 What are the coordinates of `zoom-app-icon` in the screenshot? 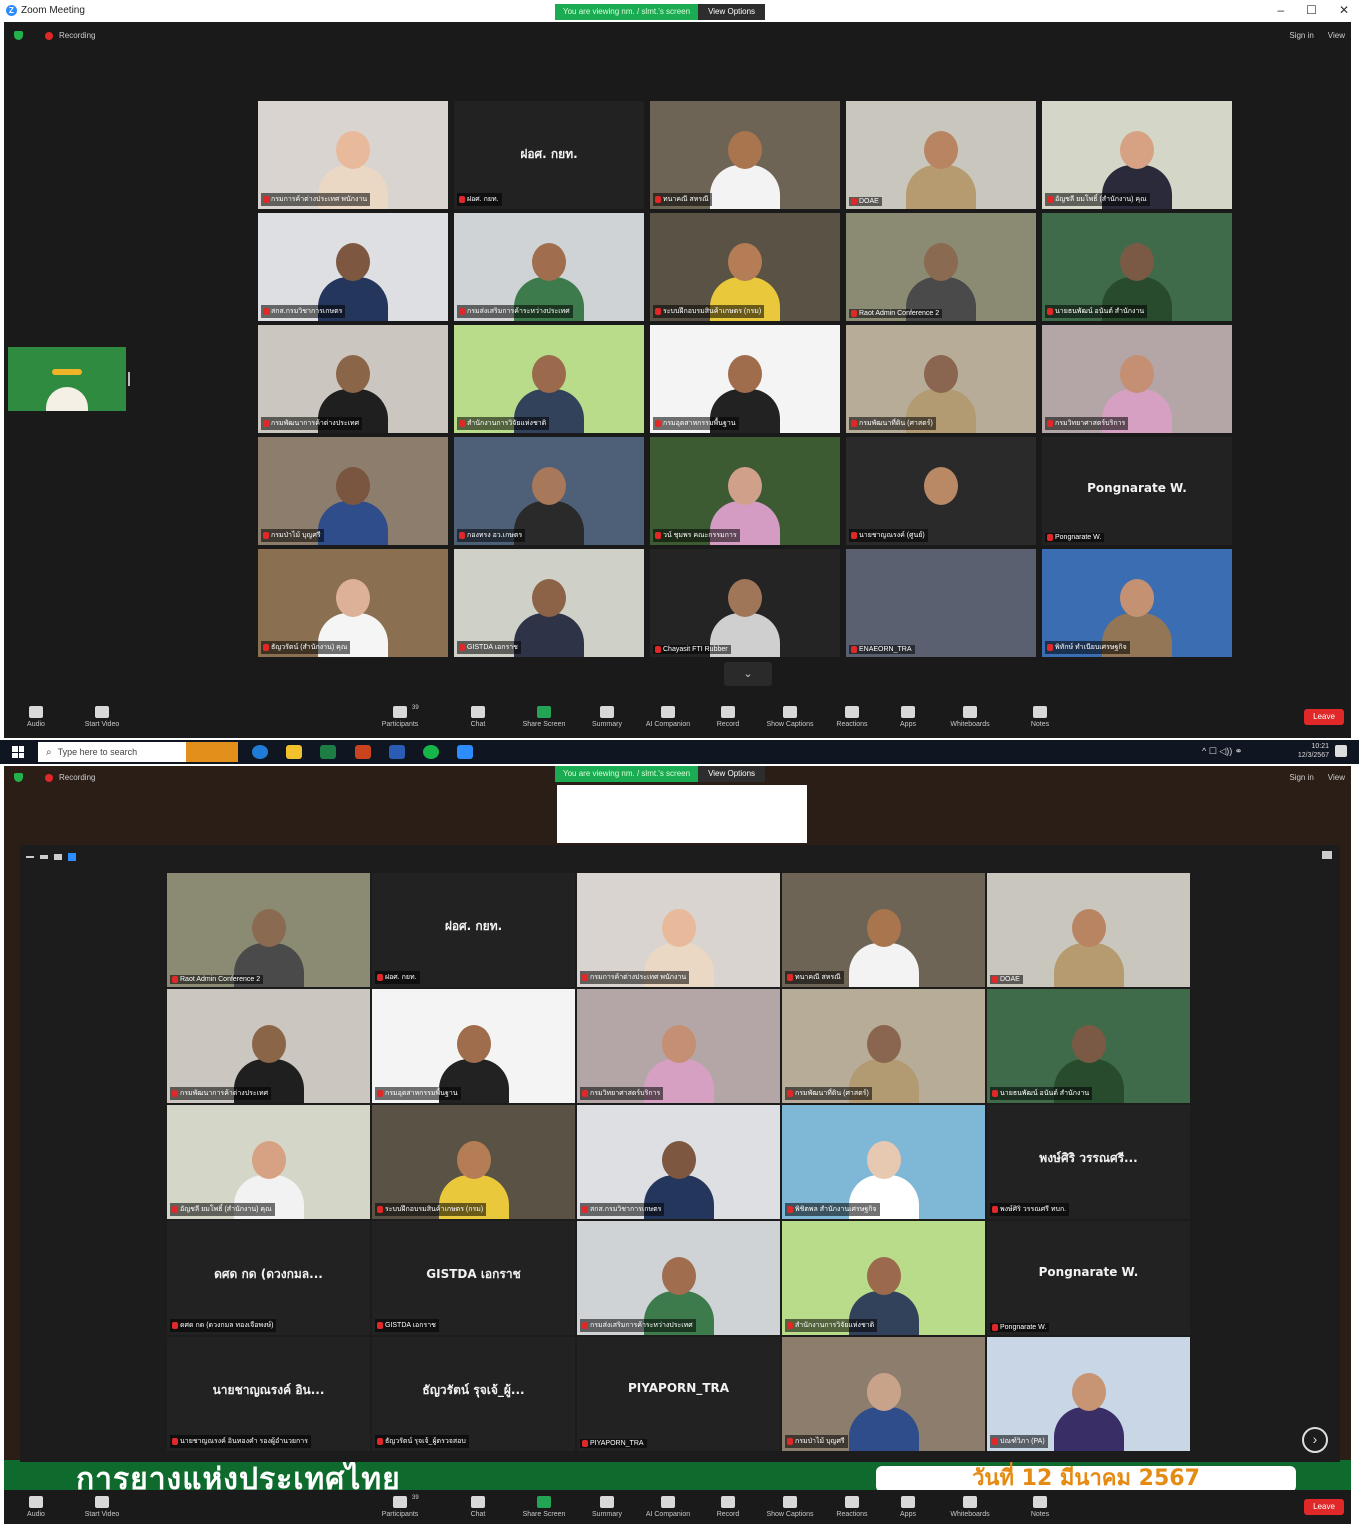 It's located at (465, 752).